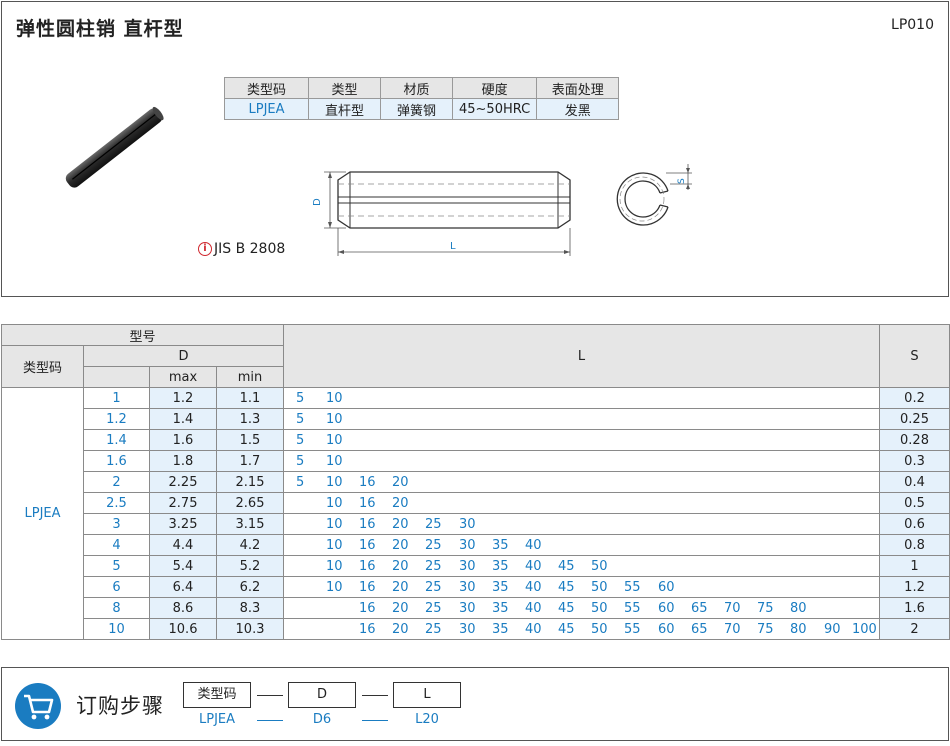  What do you see at coordinates (832, 629) in the screenshot?
I see `l-value: 90` at bounding box center [832, 629].